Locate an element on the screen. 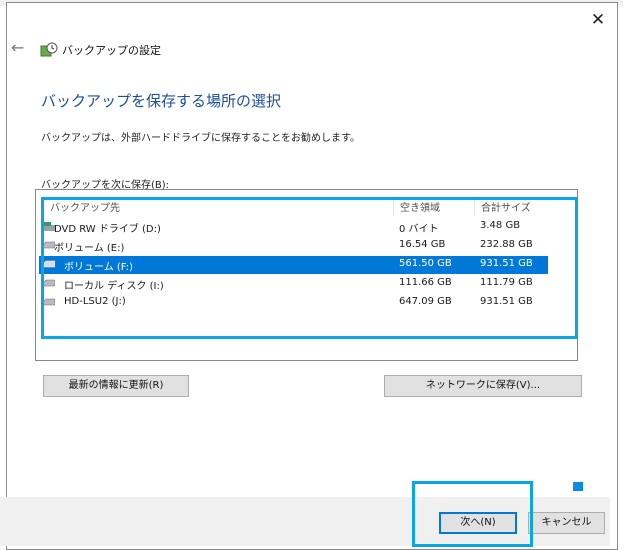  page-heading: バックアップを保存する場所の選択 is located at coordinates (161, 101).